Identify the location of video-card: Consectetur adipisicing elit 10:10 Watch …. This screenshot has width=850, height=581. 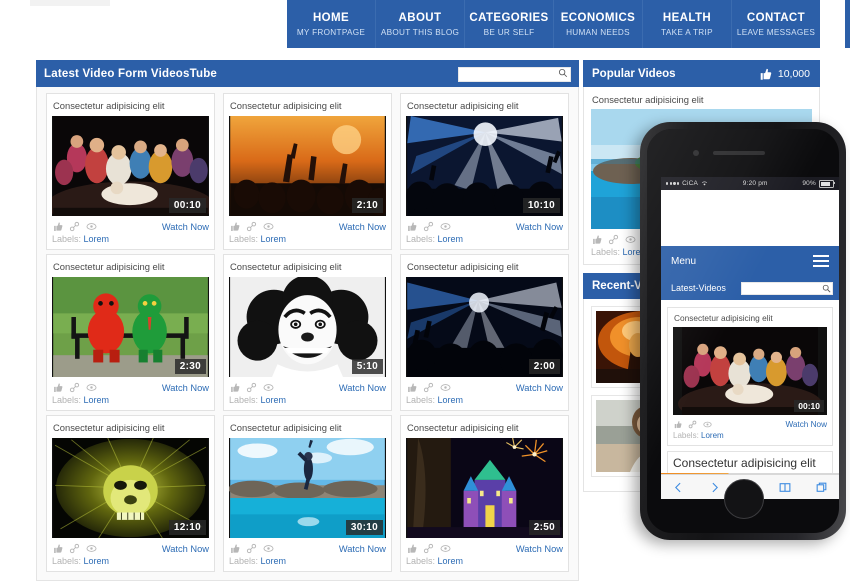
(484, 171).